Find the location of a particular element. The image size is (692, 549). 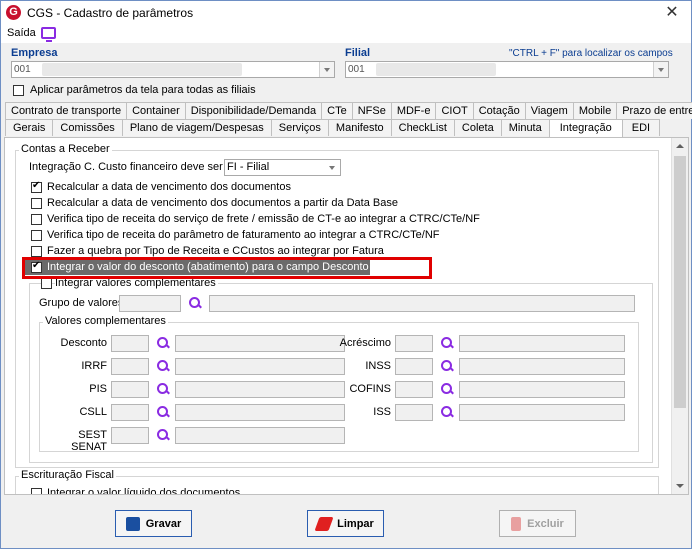

iss-desc is located at coordinates (542, 412).